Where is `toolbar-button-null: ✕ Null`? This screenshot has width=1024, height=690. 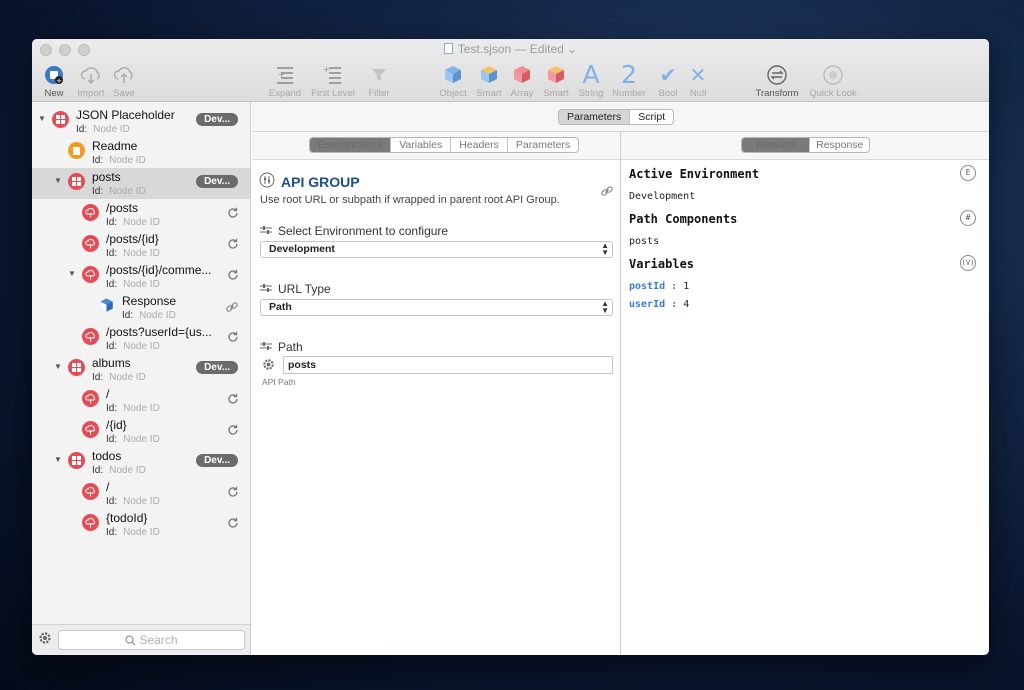
toolbar-button-null: ✕ Null is located at coordinates (698, 80).